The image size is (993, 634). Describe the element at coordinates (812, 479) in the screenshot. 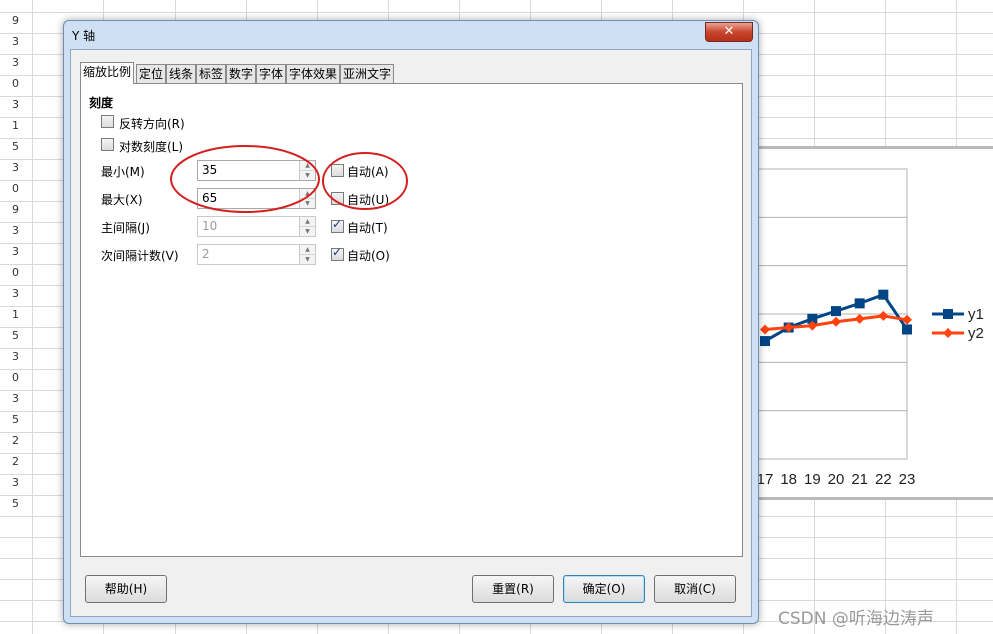

I see `x-tick-label: 19` at that location.